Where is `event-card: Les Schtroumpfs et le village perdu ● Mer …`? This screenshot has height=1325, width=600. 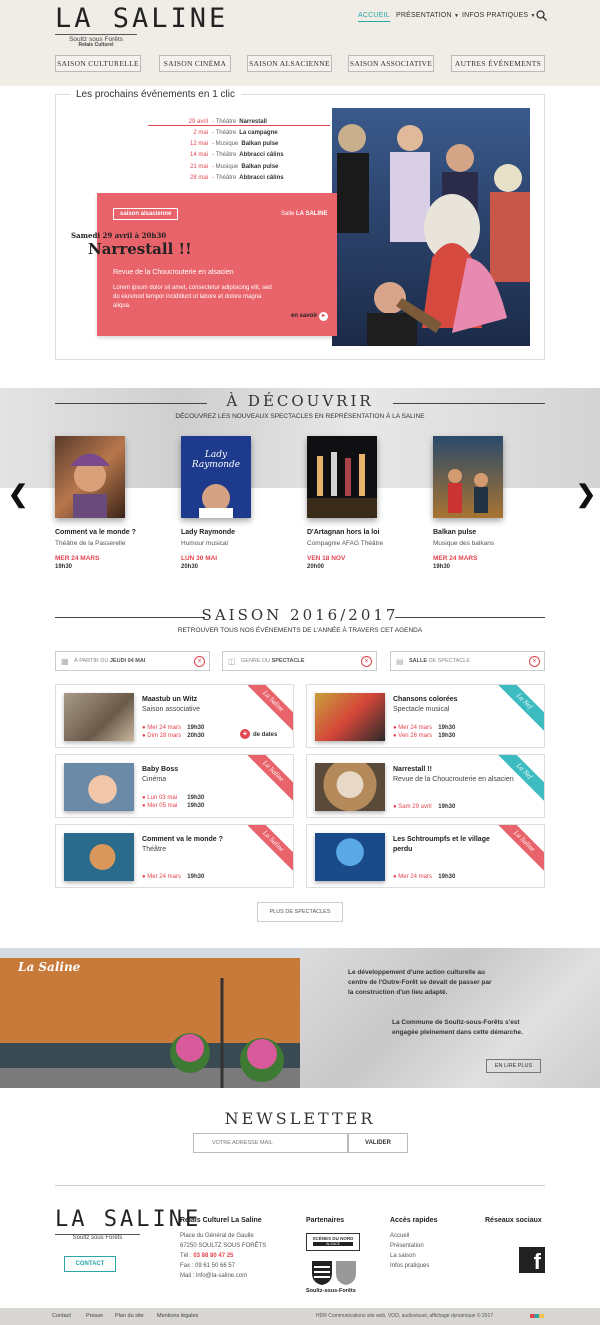 event-card: Les Schtroumpfs et le village perdu ● Mer … is located at coordinates (425, 856).